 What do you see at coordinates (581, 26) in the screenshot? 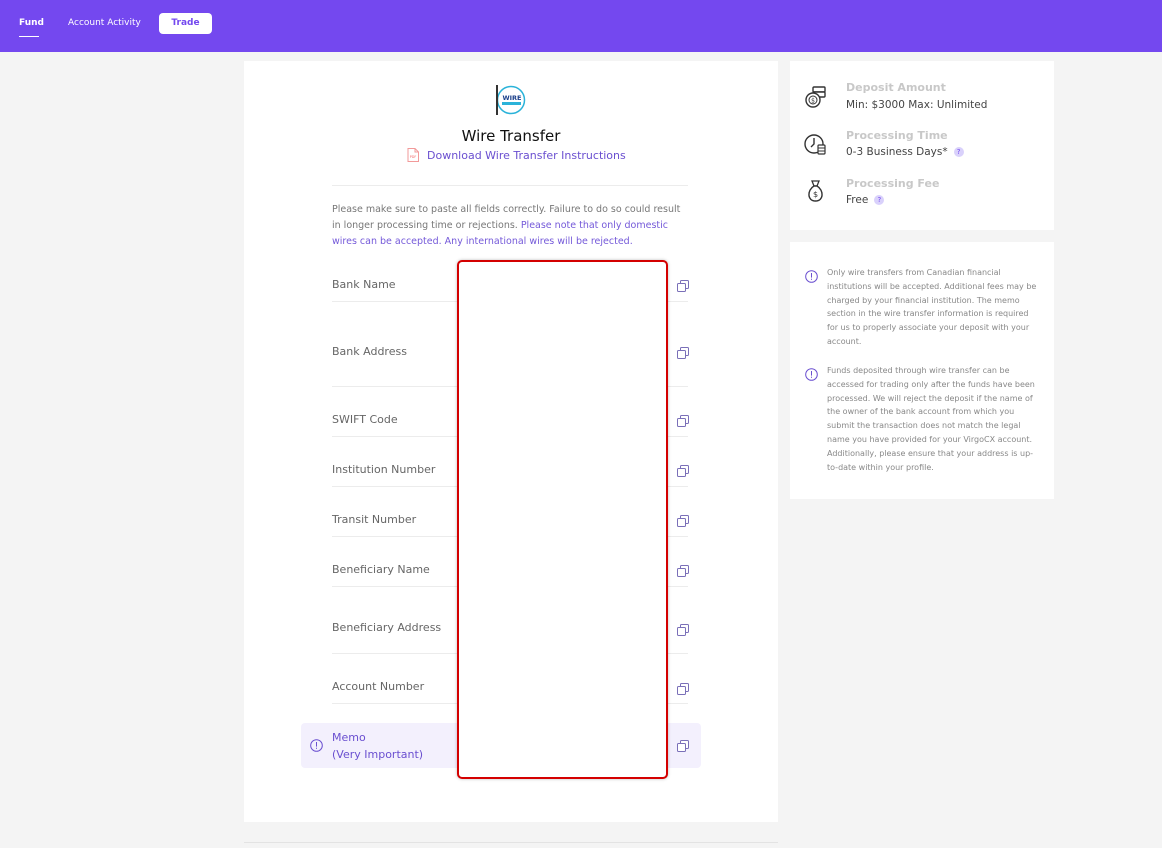
I see `top-nav-bar: Fund Account Activity Trade` at bounding box center [581, 26].